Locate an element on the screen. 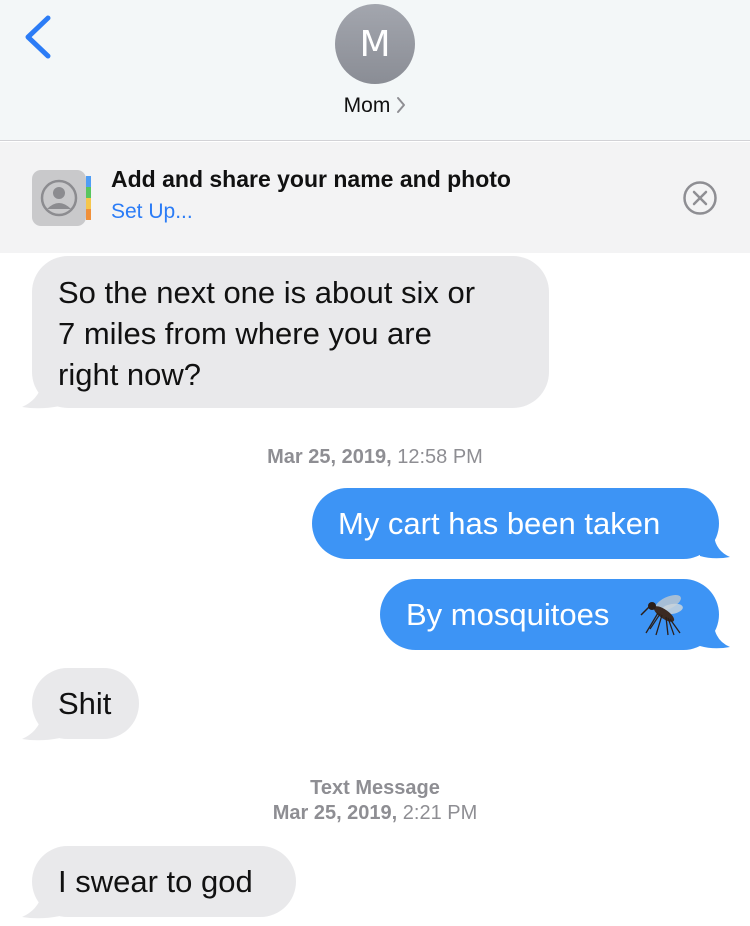  close-banner-button is located at coordinates (700, 198).